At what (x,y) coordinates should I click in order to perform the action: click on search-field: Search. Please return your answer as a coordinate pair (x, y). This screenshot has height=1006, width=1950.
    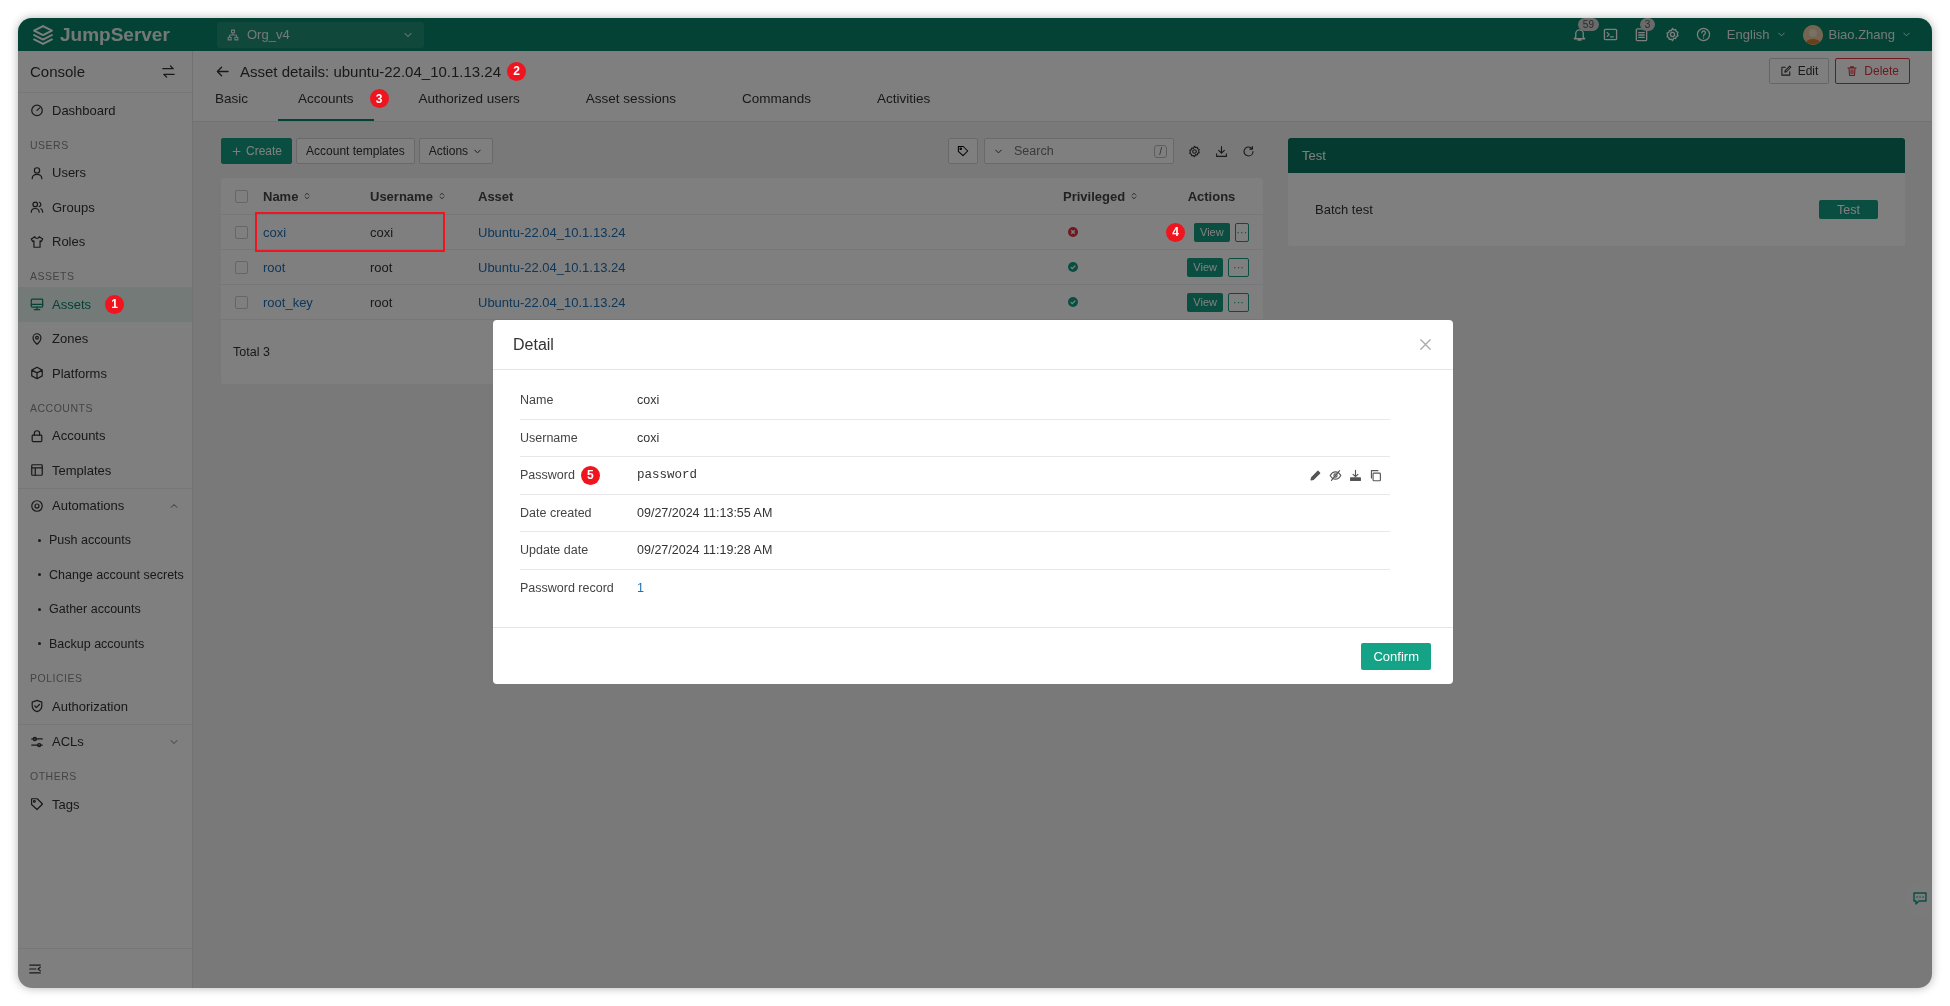
    Looking at the image, I should click on (1079, 151).